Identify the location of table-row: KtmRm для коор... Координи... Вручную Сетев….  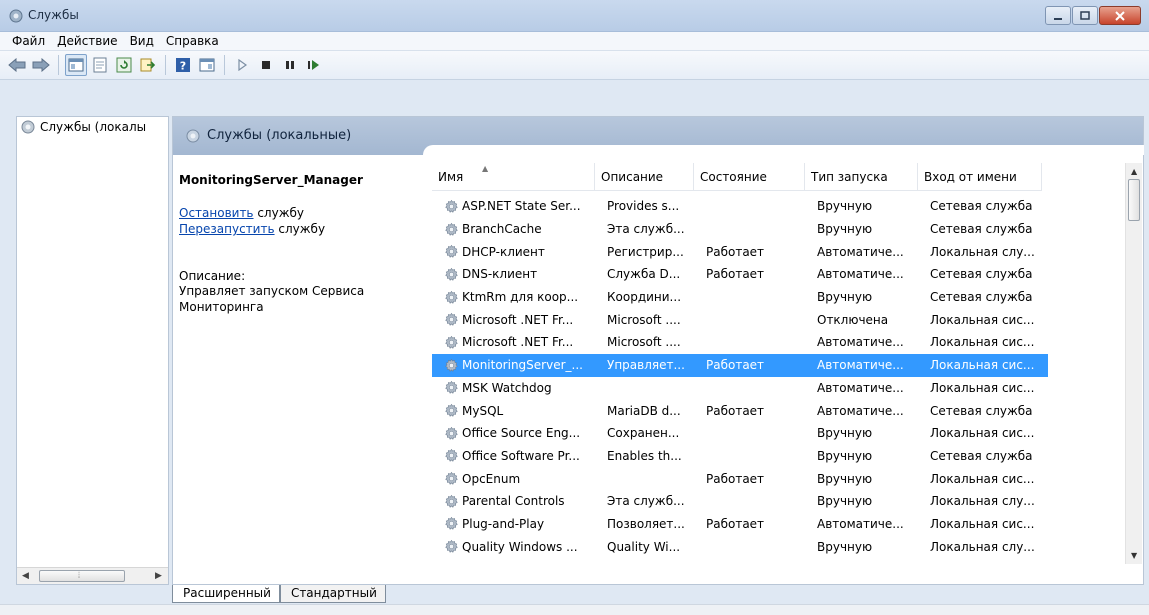
(740, 297).